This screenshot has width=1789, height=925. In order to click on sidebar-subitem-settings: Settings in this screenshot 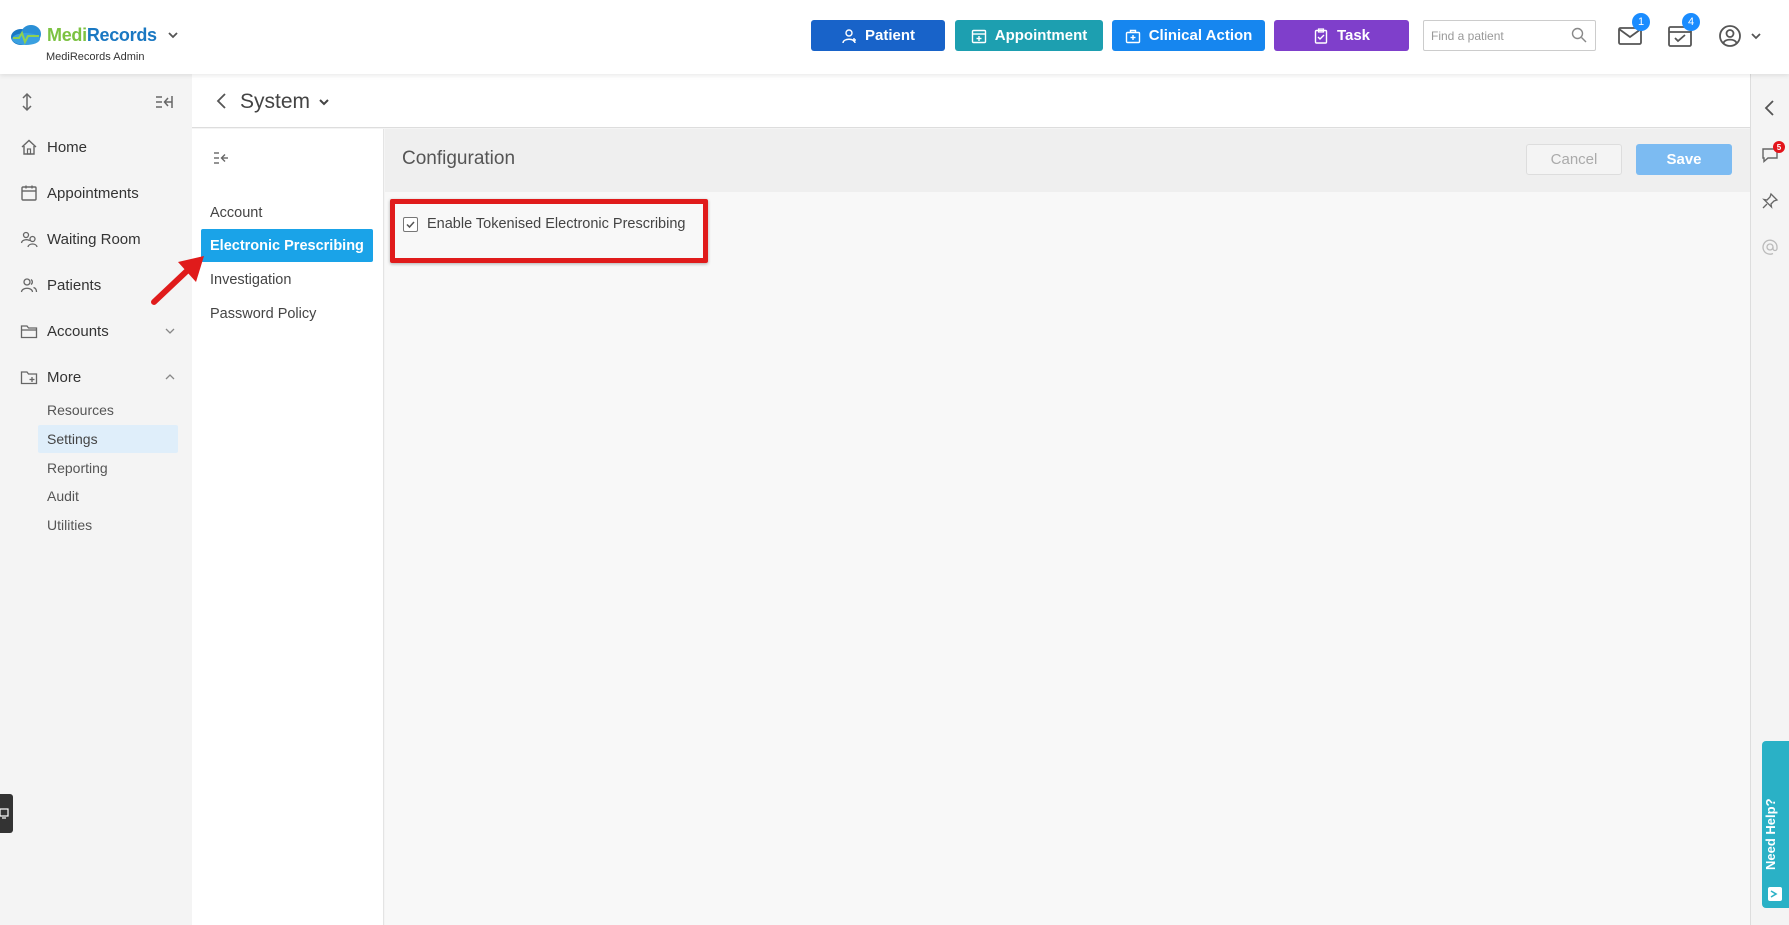, I will do `click(108, 439)`.